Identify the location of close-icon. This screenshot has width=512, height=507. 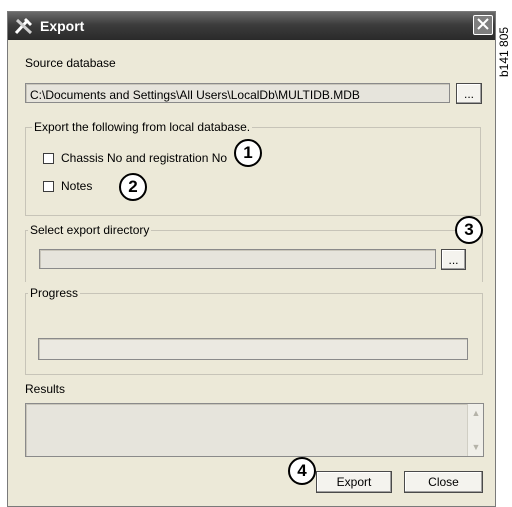
(483, 25).